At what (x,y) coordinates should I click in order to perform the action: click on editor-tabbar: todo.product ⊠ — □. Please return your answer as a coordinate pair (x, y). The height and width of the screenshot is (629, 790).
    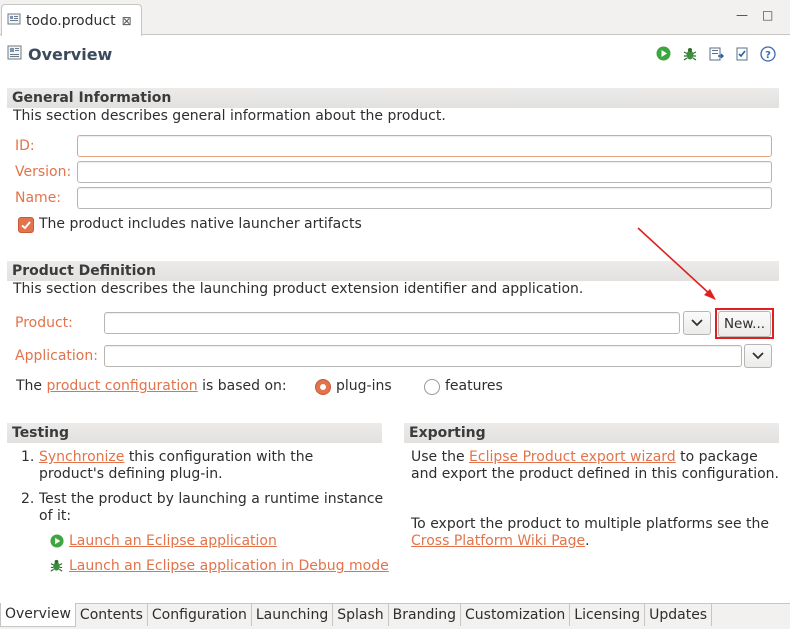
    Looking at the image, I should click on (395, 18).